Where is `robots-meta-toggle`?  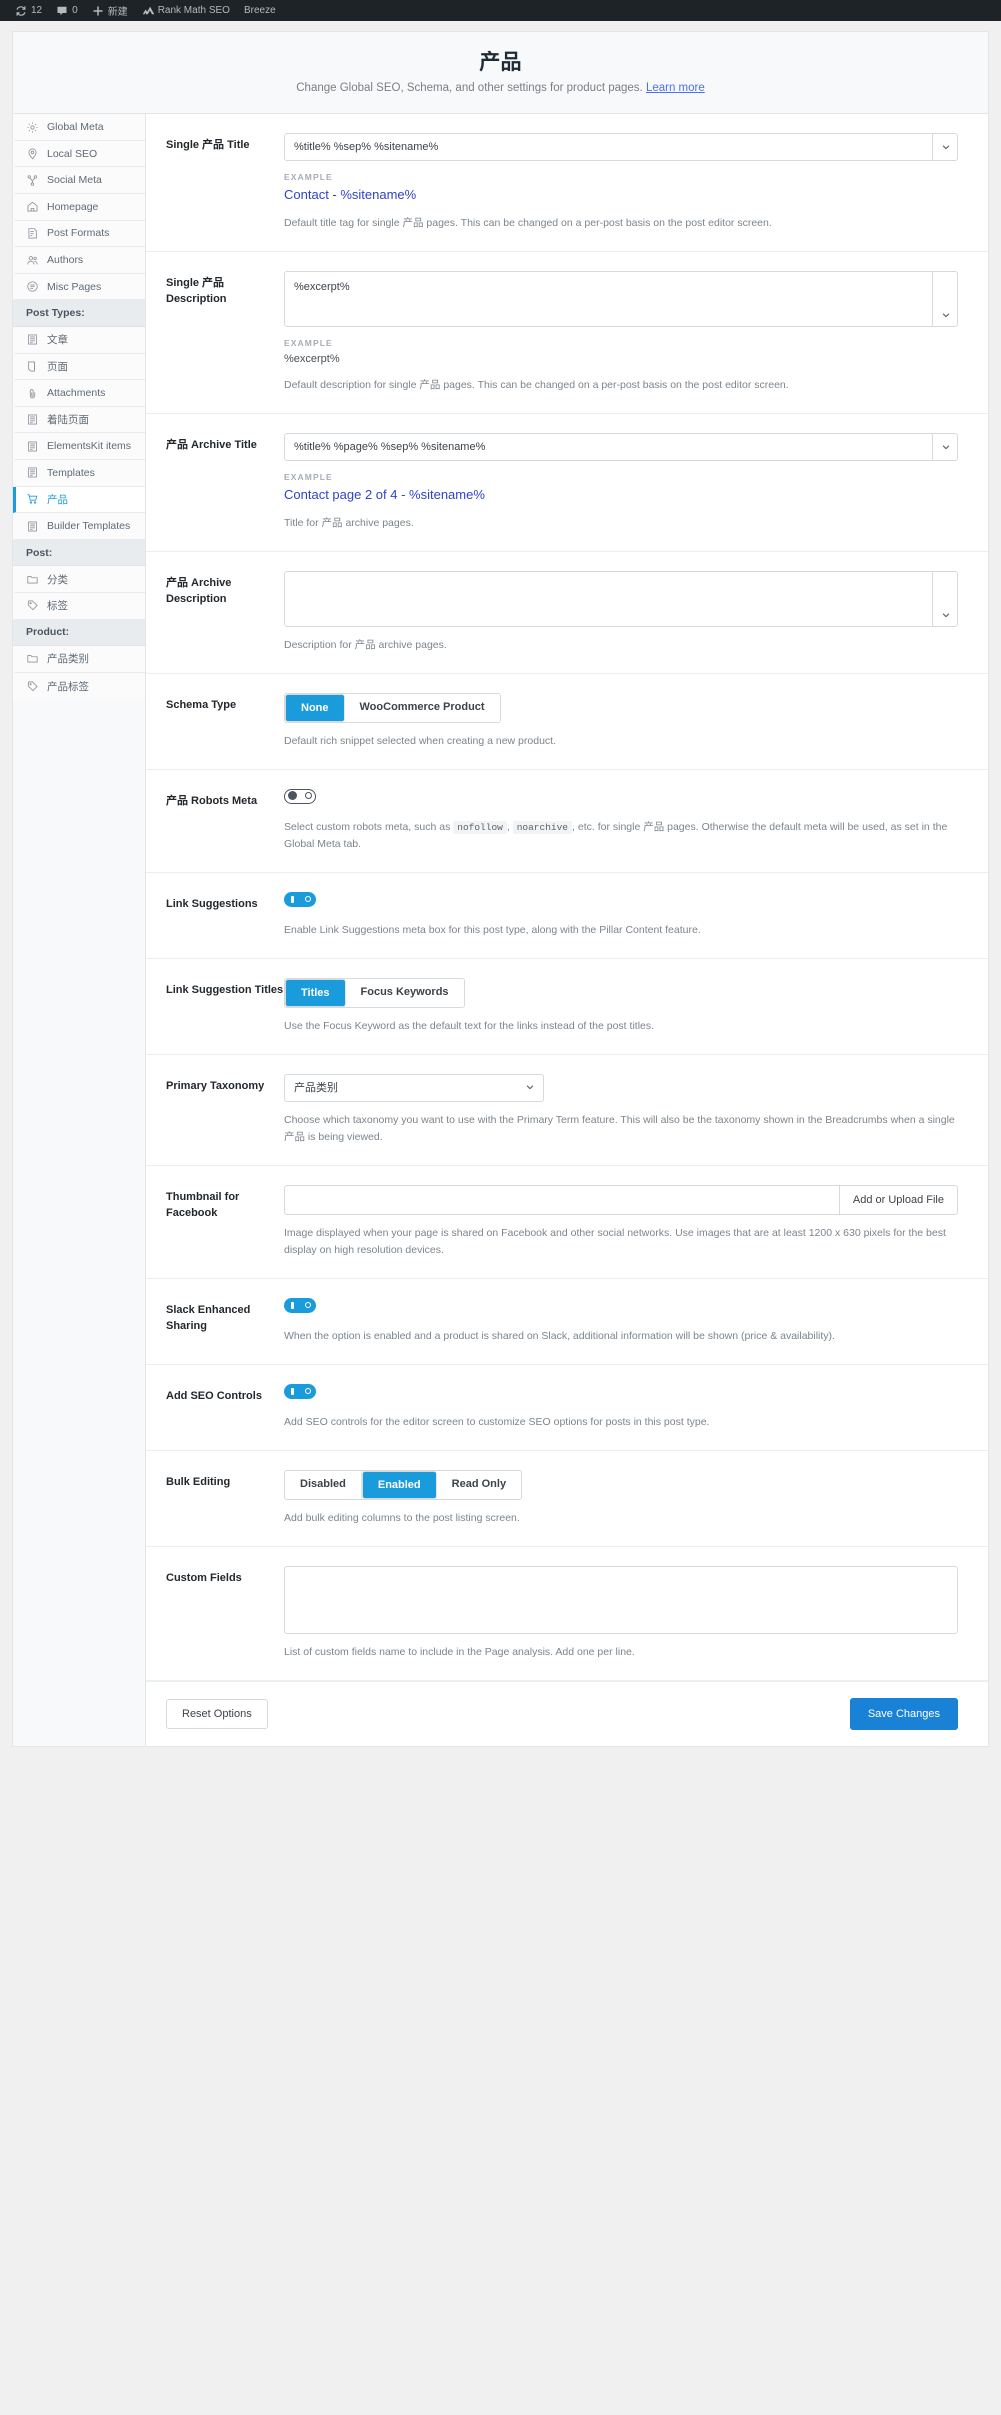
robots-meta-toggle is located at coordinates (300, 796).